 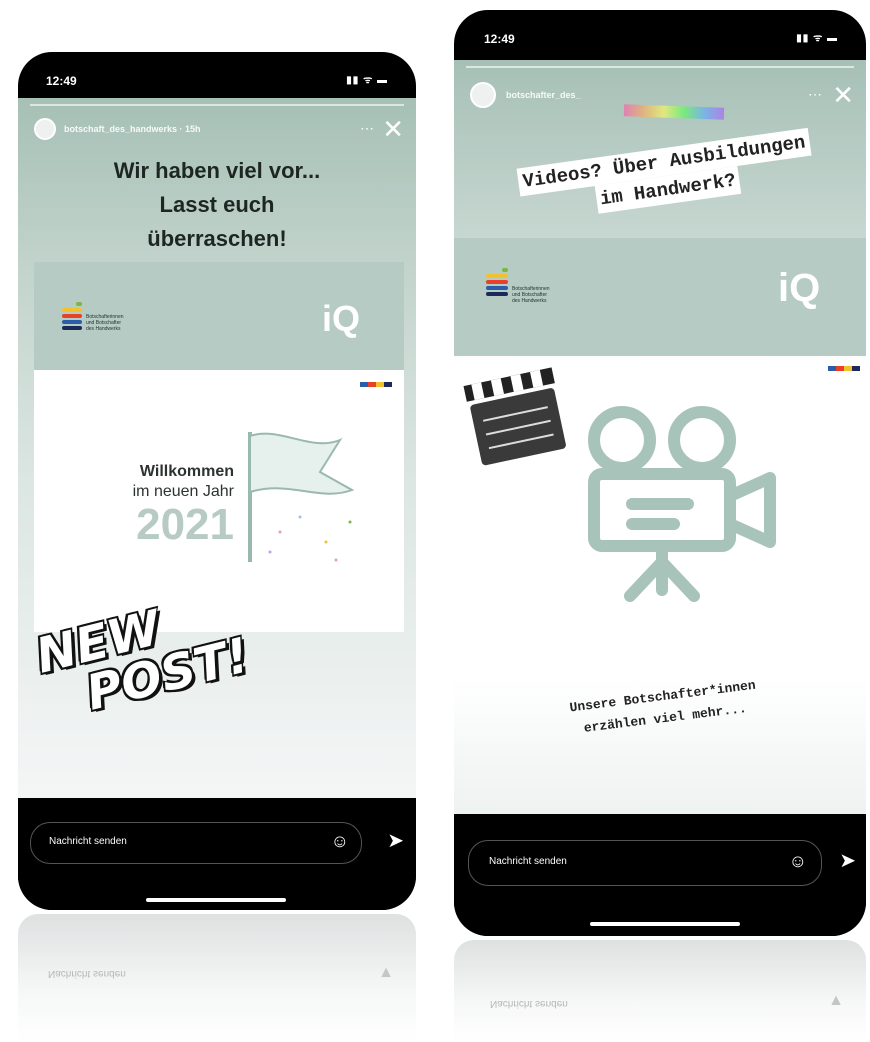 I want to click on year-text: 2021, so click(x=185, y=524).